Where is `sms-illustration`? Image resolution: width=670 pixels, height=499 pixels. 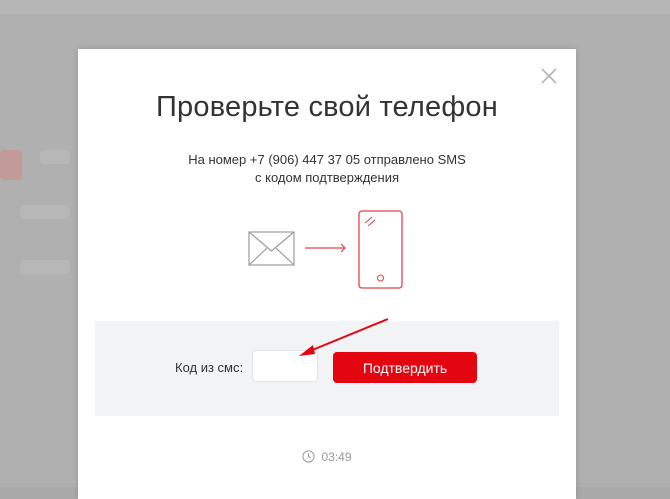
sms-illustration is located at coordinates (325, 249).